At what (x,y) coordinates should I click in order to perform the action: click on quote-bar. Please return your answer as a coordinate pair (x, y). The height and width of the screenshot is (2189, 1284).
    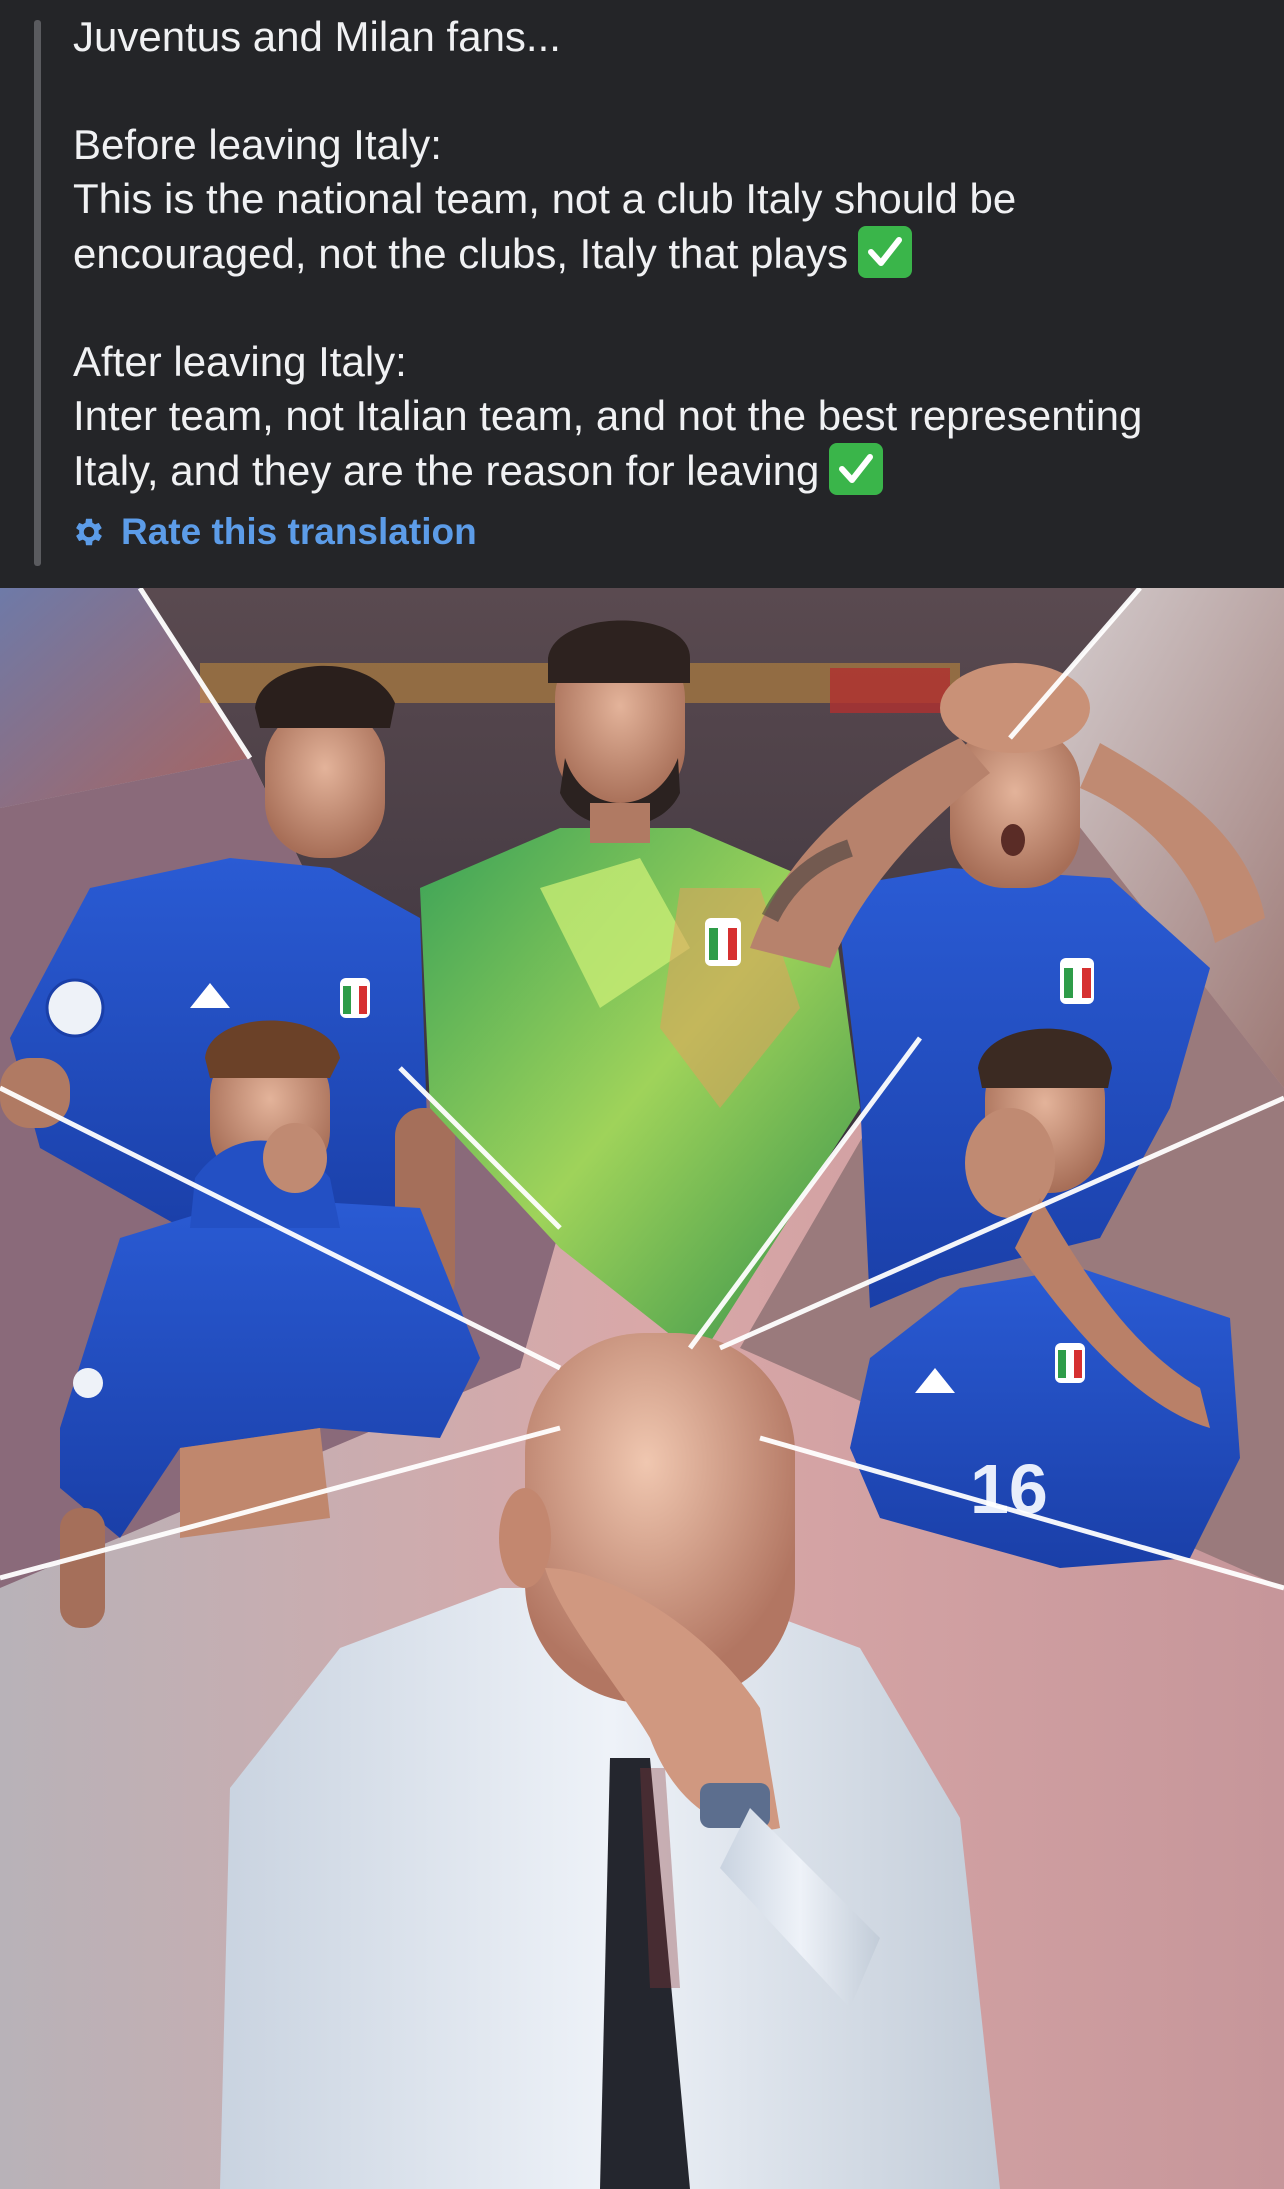
    Looking at the image, I should click on (37, 293).